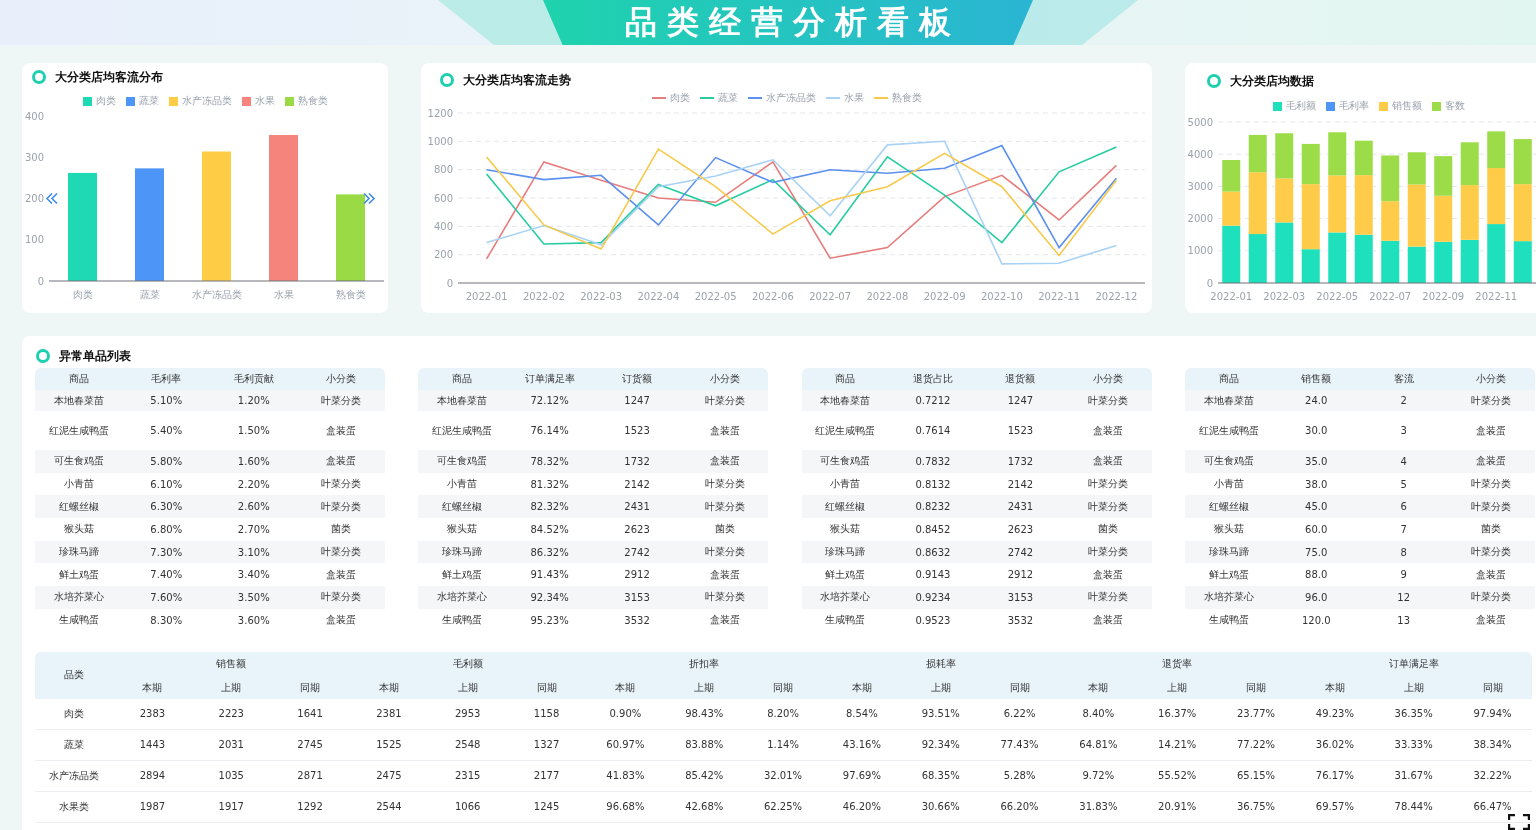  Describe the element at coordinates (637, 430) in the screenshot. I see `table-cell: 1523` at that location.